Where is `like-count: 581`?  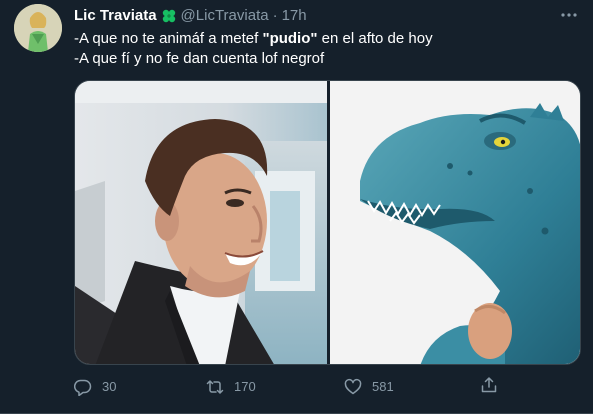
like-count: 581 is located at coordinates (383, 386).